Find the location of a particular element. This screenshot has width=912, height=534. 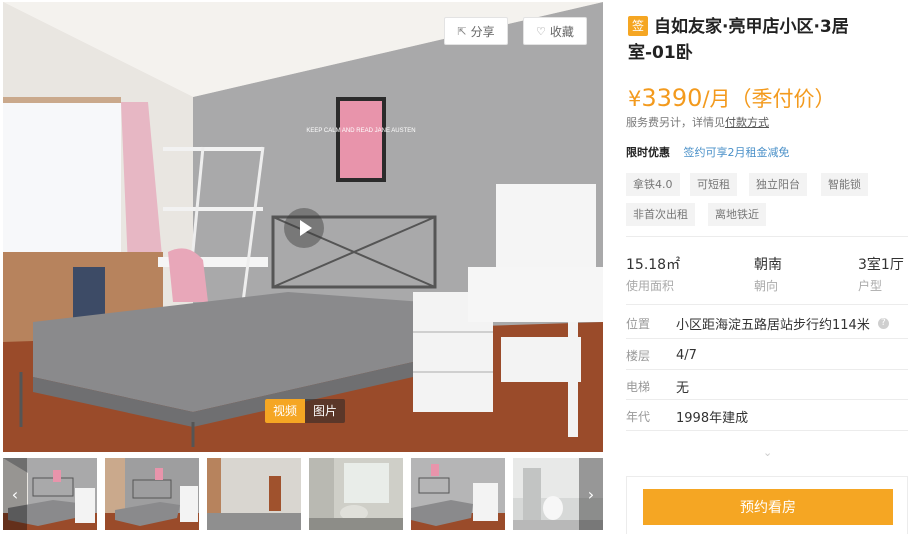

share-icon: ⇱ is located at coordinates (462, 31).